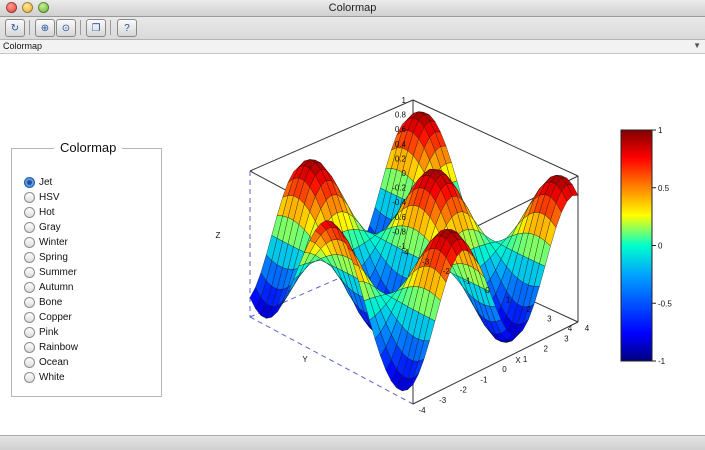 The height and width of the screenshot is (450, 705). Describe the element at coordinates (443, 400) in the screenshot. I see `x-tick-label: -3` at that location.